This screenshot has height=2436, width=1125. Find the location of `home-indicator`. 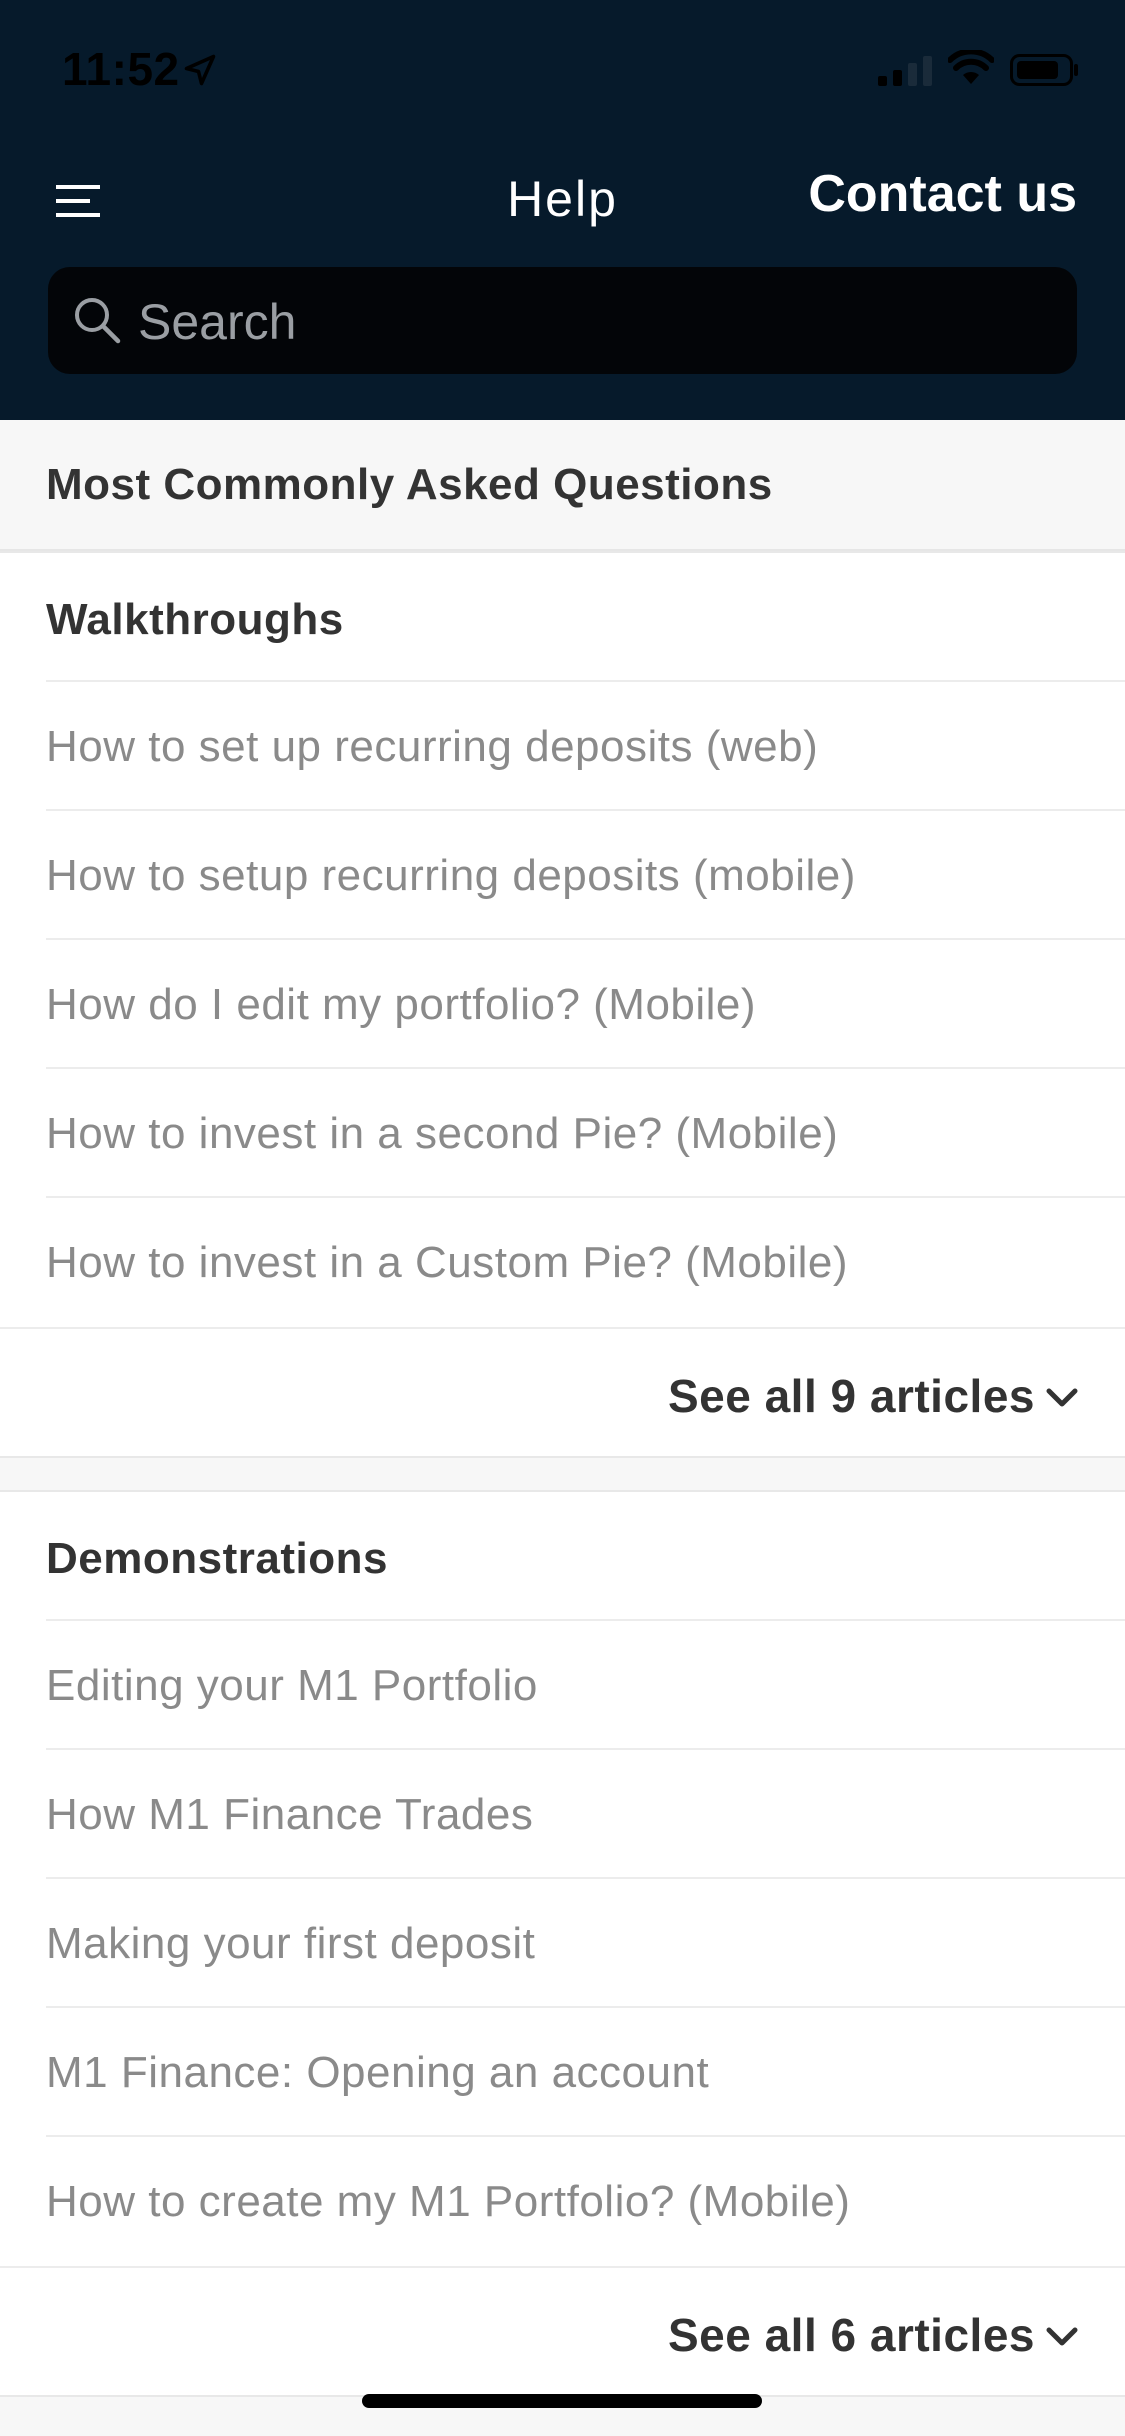

home-indicator is located at coordinates (562, 2401).